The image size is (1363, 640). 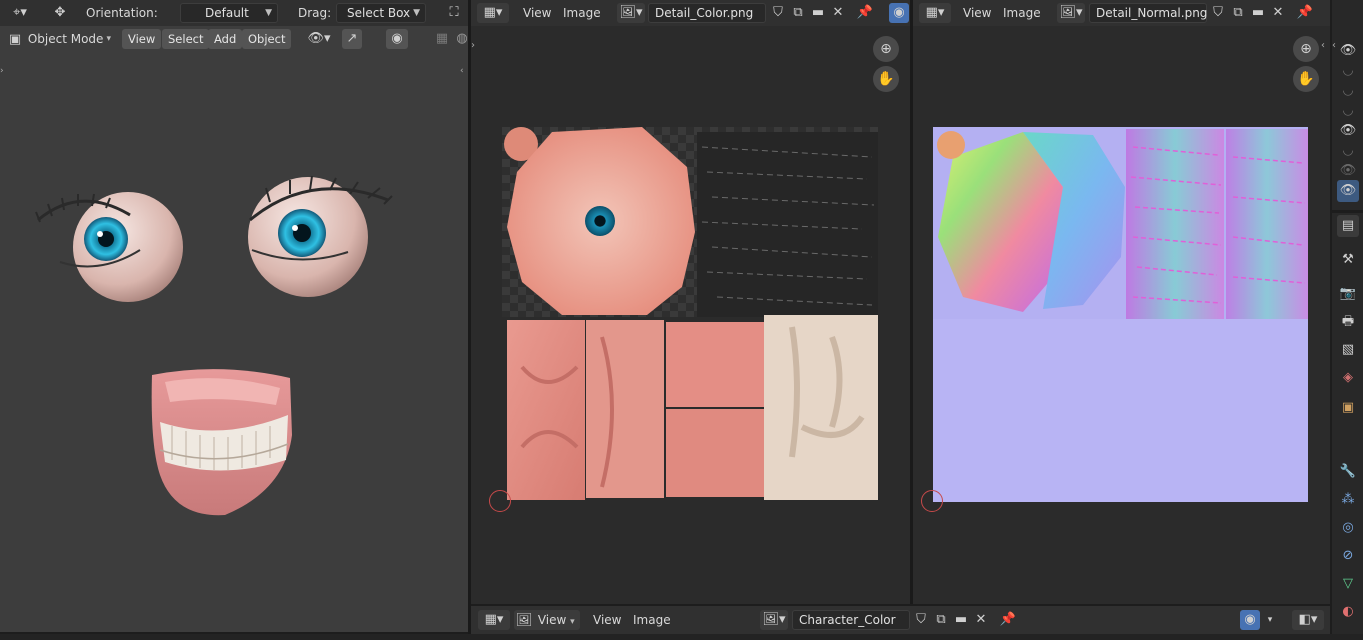 I want to click on particles-icon: ⁂, so click(x=1348, y=500).